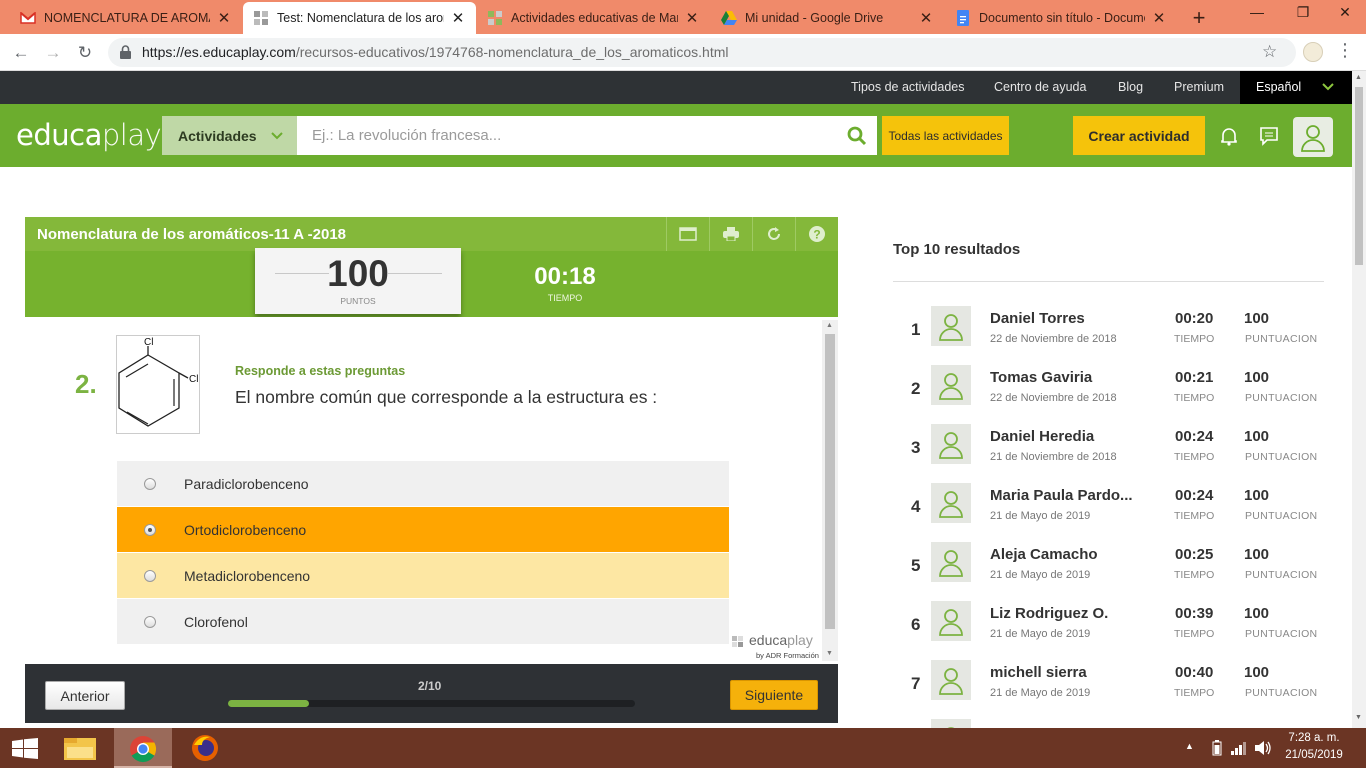 The image size is (1366, 768). Describe the element at coordinates (1189, 746) in the screenshot. I see `tray-expand-icon: ▲` at that location.